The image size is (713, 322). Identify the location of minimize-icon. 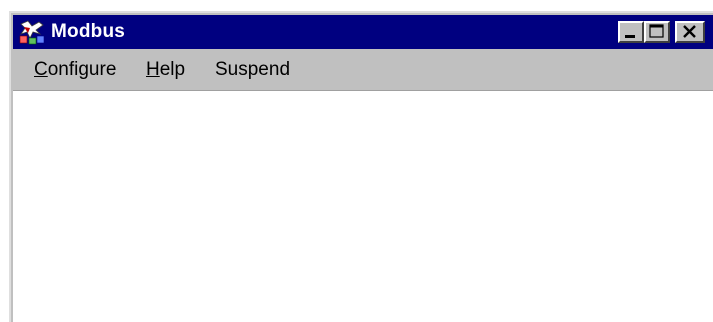
(630, 36).